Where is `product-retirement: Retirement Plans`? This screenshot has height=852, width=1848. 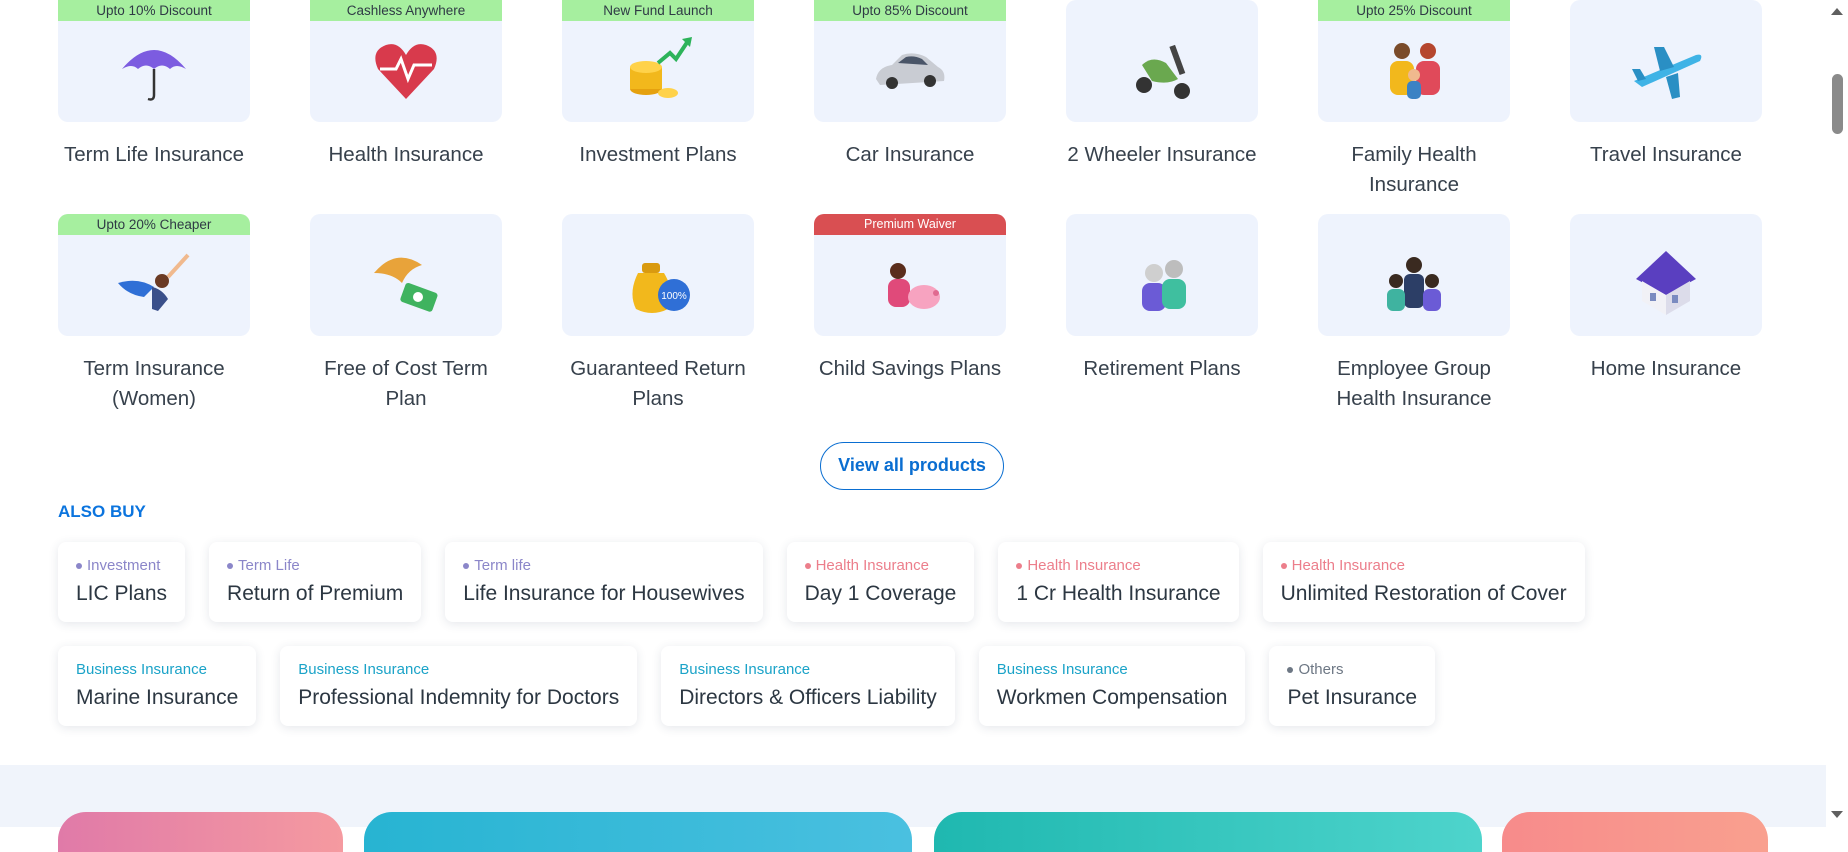
product-retirement: Retirement Plans is located at coordinates (1162, 314).